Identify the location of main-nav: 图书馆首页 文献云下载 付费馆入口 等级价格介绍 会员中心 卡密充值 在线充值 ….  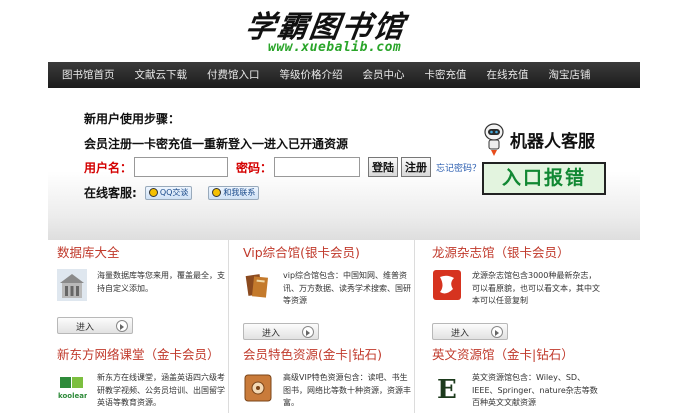
(344, 75).